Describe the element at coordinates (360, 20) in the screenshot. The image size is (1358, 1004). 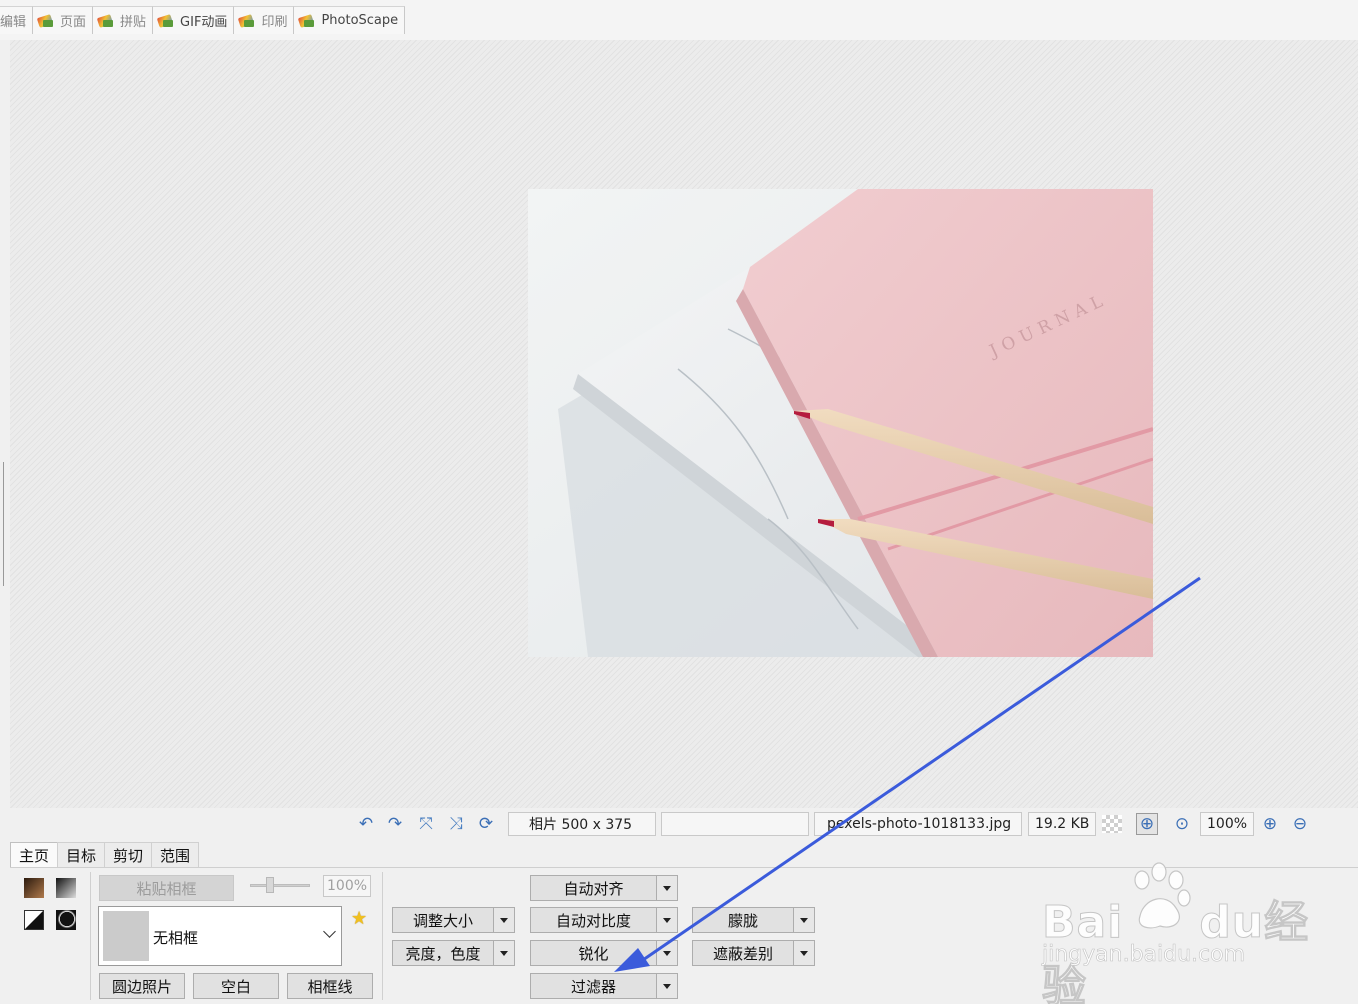
I see `tab-photoscape-label: PhotoScape` at that location.